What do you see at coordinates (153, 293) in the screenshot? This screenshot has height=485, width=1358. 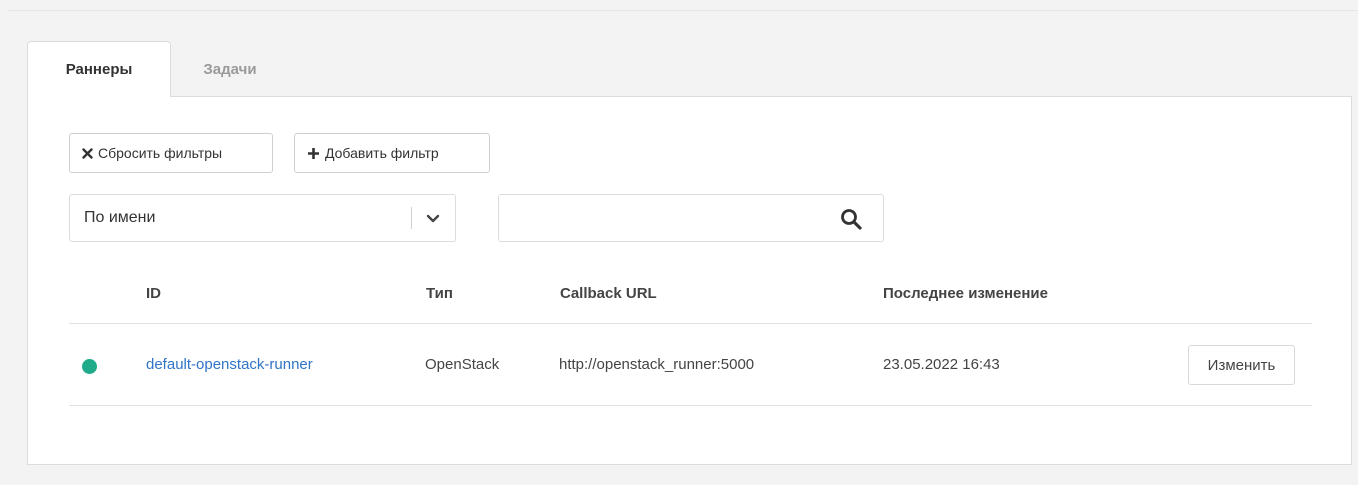 I see `column-header-id: ID` at bounding box center [153, 293].